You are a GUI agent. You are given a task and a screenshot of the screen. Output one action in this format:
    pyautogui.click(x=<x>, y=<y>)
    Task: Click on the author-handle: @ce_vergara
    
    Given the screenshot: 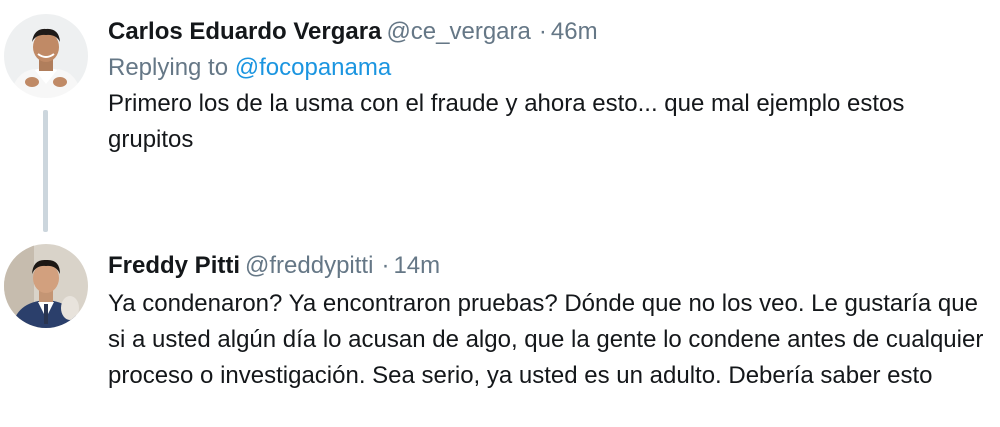 What is the action you would take?
    pyautogui.click(x=458, y=31)
    